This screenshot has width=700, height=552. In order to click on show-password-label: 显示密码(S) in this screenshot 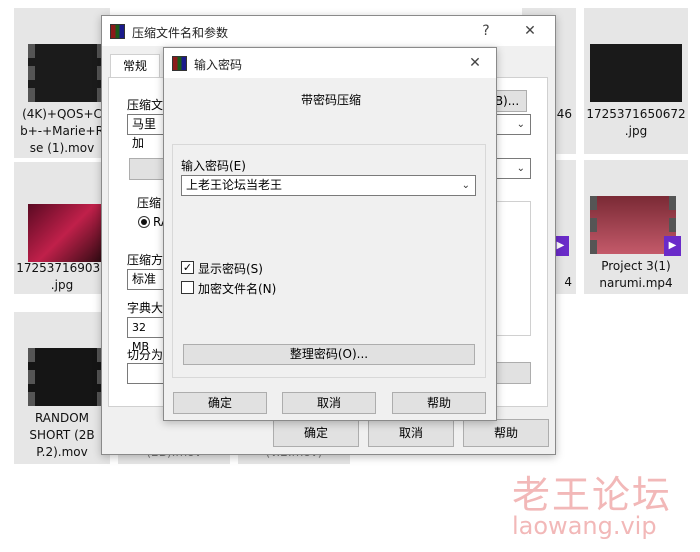, I will do `click(230, 269)`.